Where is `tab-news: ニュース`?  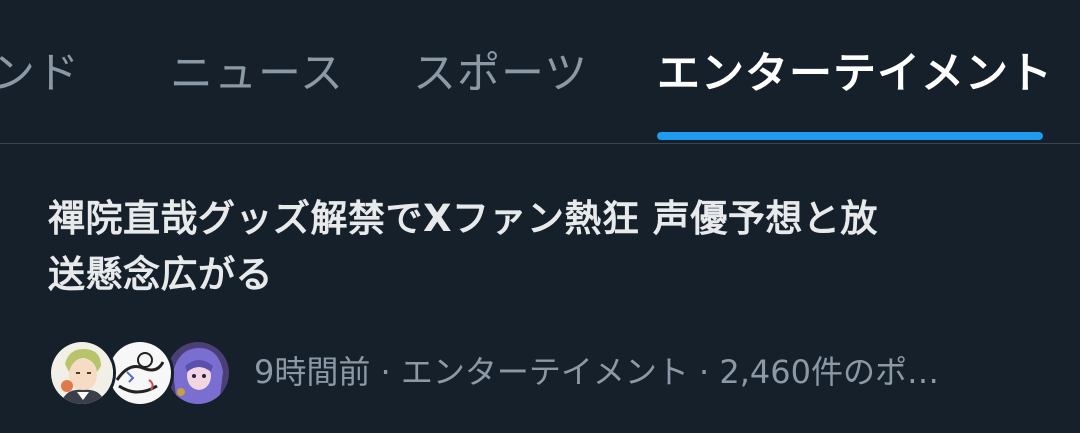 tab-news: ニュース is located at coordinates (257, 74).